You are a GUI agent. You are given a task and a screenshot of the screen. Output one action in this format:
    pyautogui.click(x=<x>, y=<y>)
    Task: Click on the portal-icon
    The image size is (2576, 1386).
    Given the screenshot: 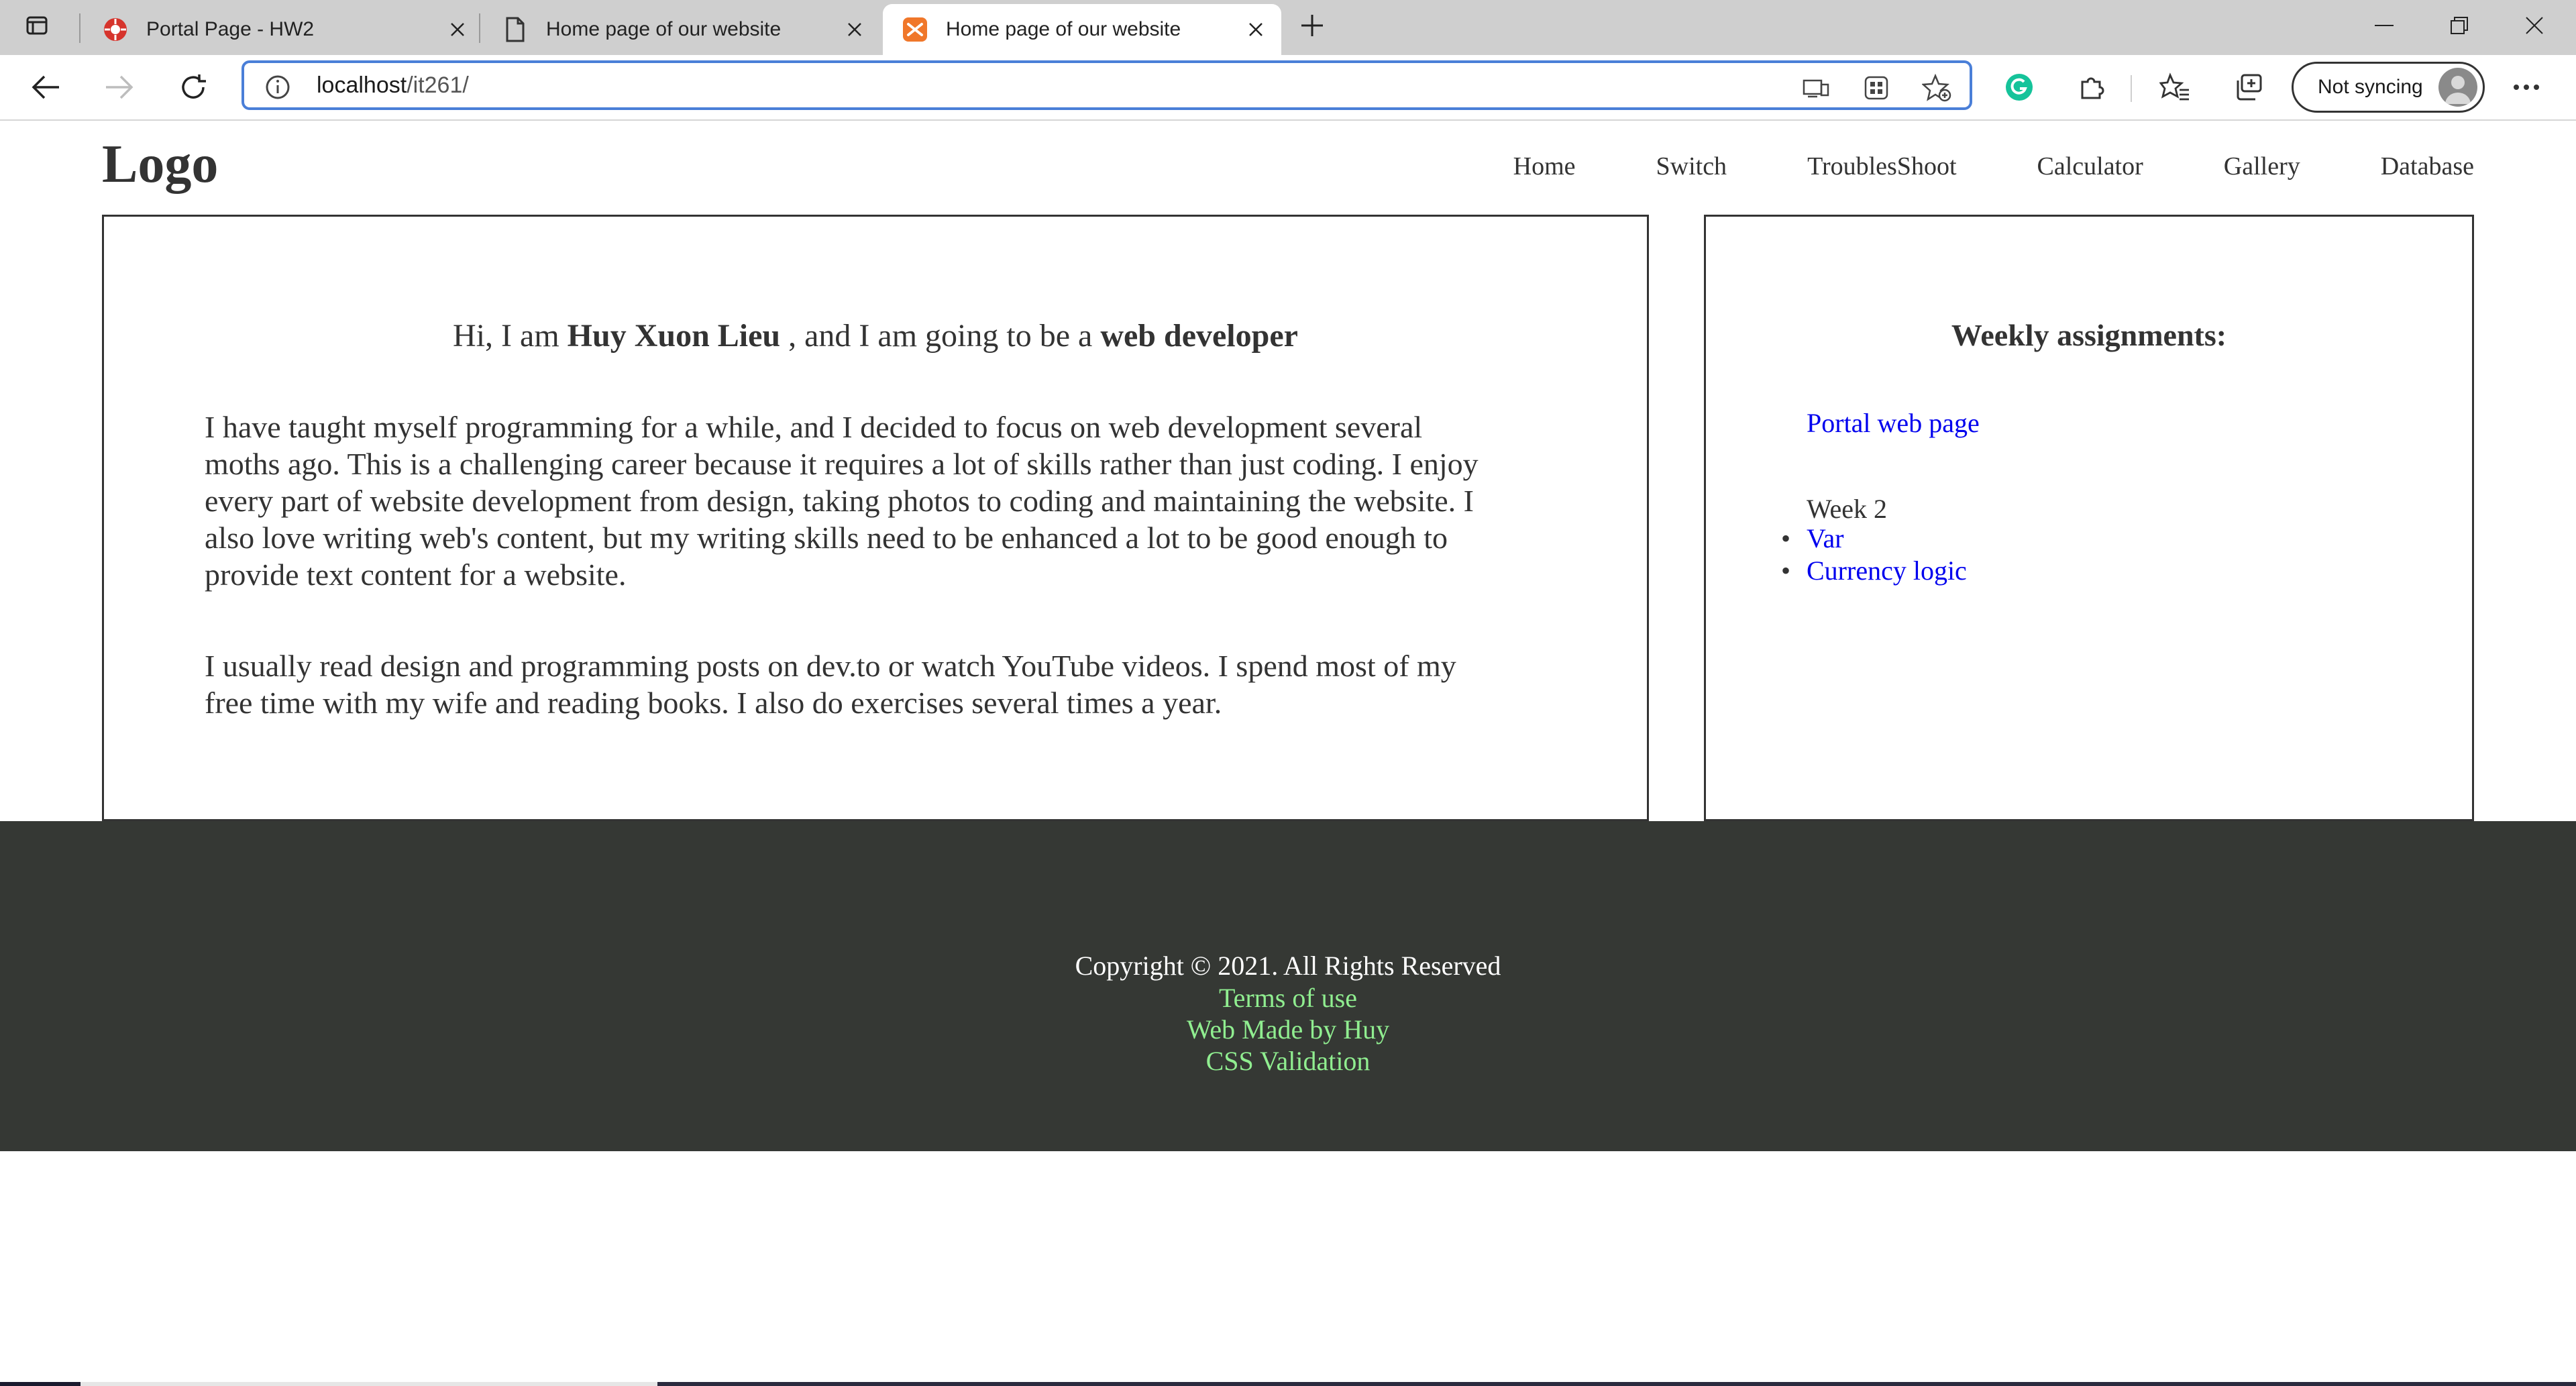 What is the action you would take?
    pyautogui.click(x=115, y=29)
    